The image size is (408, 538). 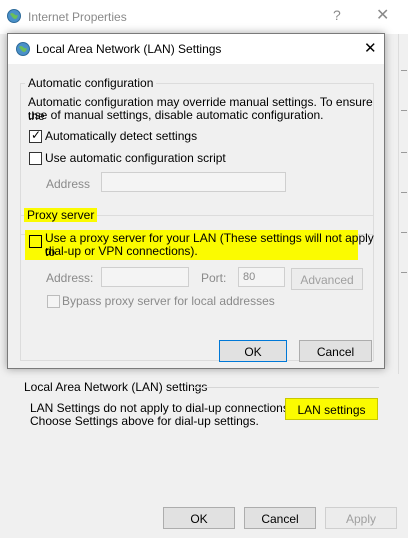 I want to click on parent-window-title: Internet Properties, so click(x=77, y=17).